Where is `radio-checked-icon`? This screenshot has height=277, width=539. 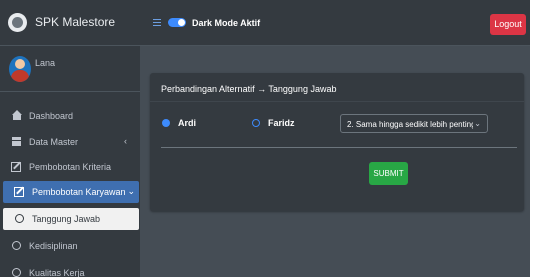 radio-checked-icon is located at coordinates (166, 123).